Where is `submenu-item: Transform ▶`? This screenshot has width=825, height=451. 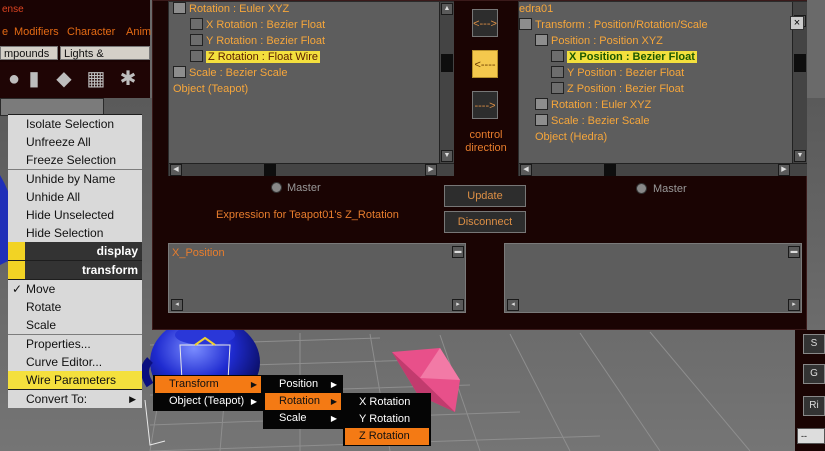
submenu-item: Transform ▶ is located at coordinates (208, 384).